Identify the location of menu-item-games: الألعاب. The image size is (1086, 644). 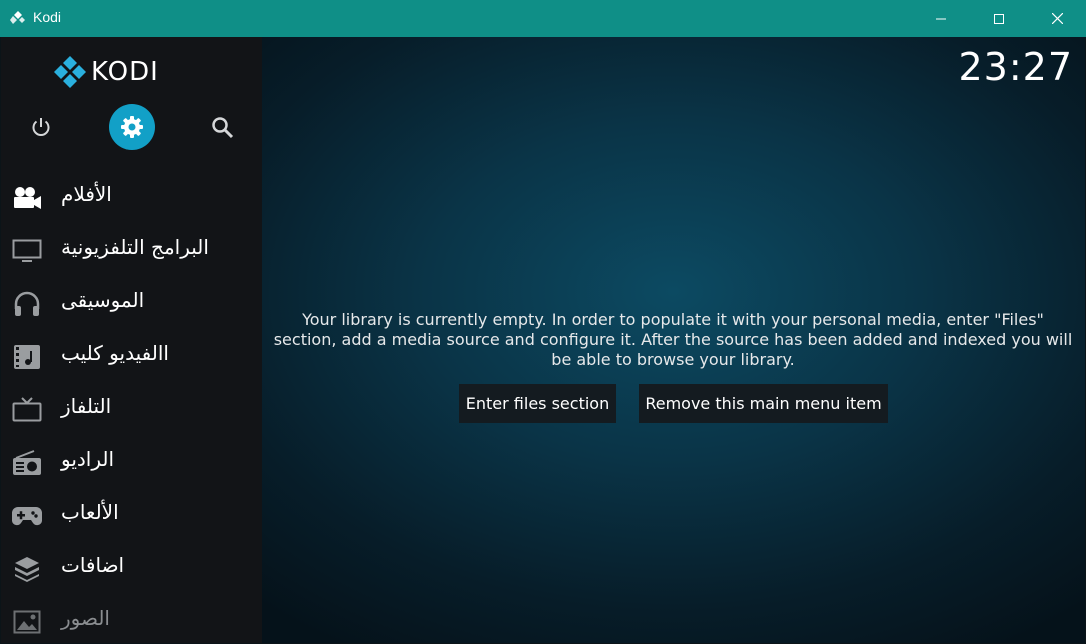
(131, 515).